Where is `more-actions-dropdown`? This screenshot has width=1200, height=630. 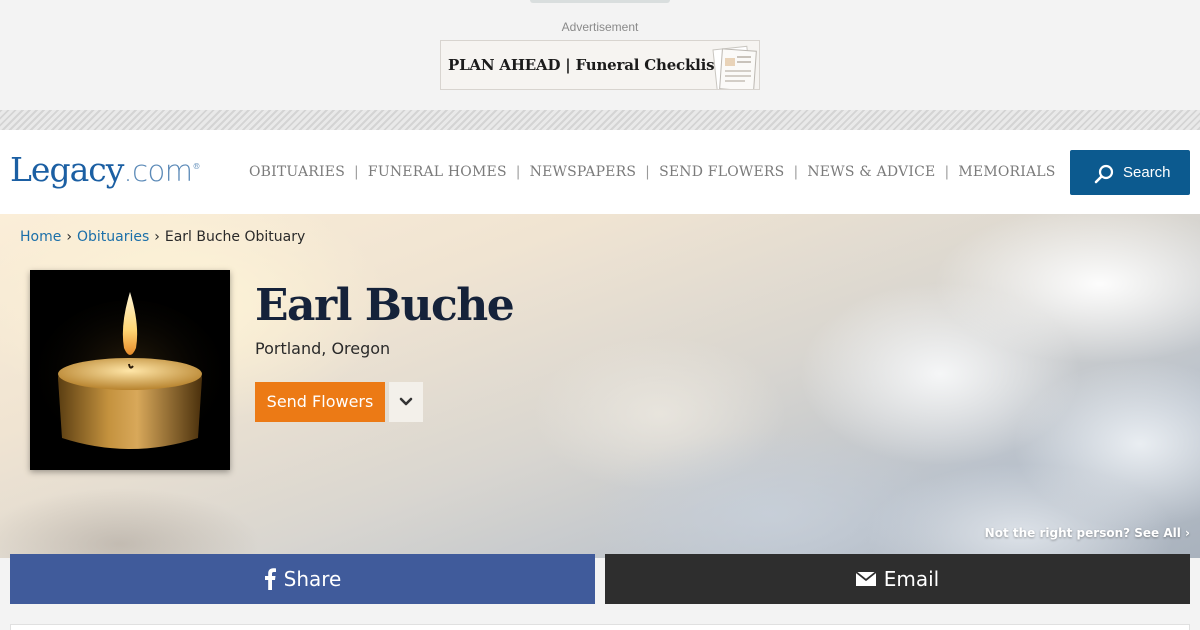
more-actions-dropdown is located at coordinates (406, 402).